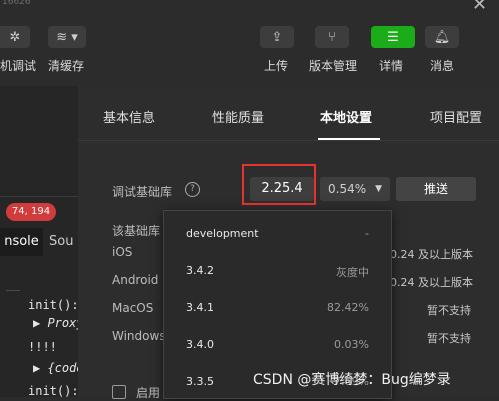  What do you see at coordinates (378, 189) in the screenshot?
I see `chevron-down-icon: ▼` at bounding box center [378, 189].